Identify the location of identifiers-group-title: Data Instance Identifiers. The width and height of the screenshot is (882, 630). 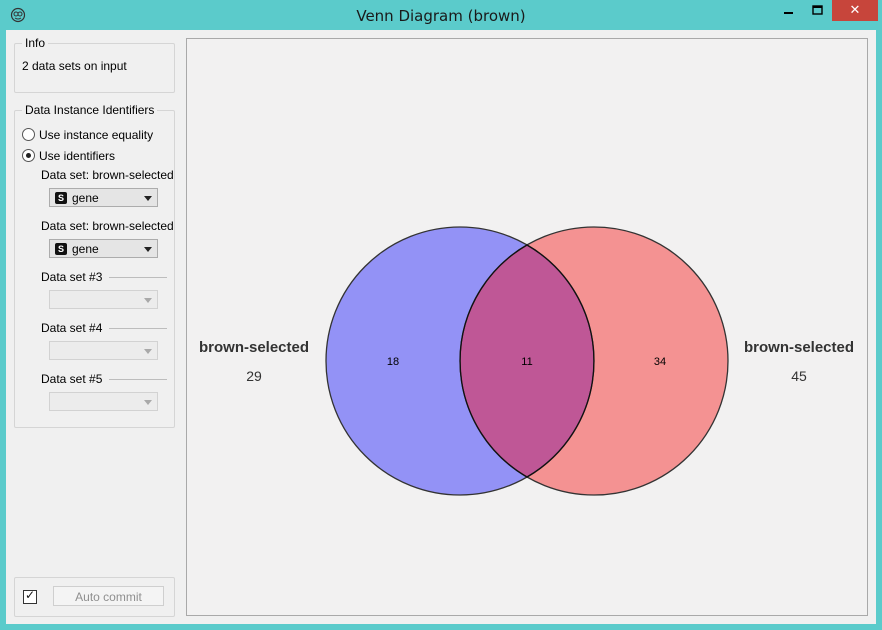
(90, 110).